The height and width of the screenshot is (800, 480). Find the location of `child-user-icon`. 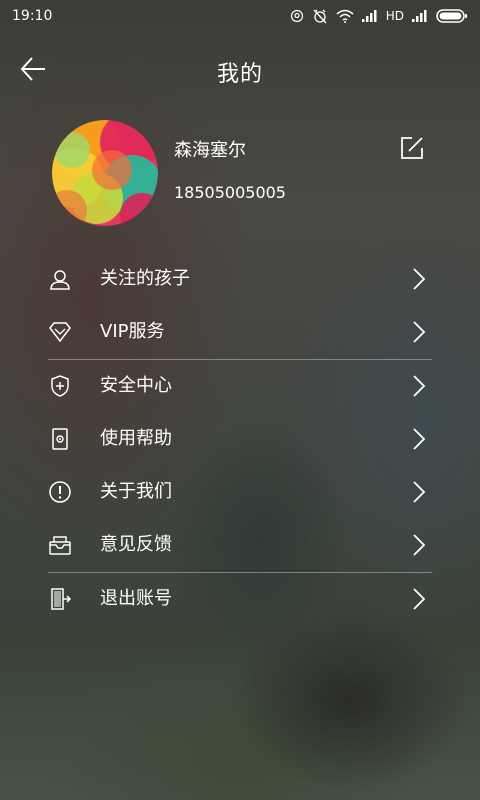

child-user-icon is located at coordinates (60, 280).